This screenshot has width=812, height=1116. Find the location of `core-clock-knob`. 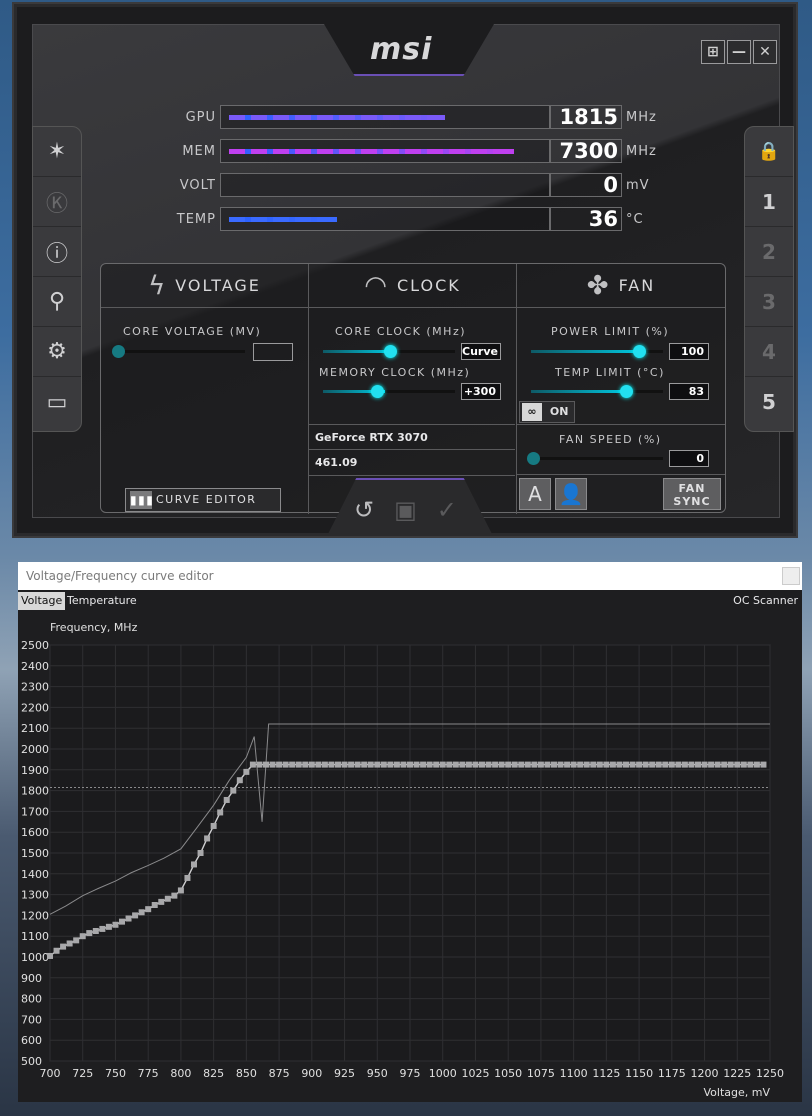

core-clock-knob is located at coordinates (390, 351).